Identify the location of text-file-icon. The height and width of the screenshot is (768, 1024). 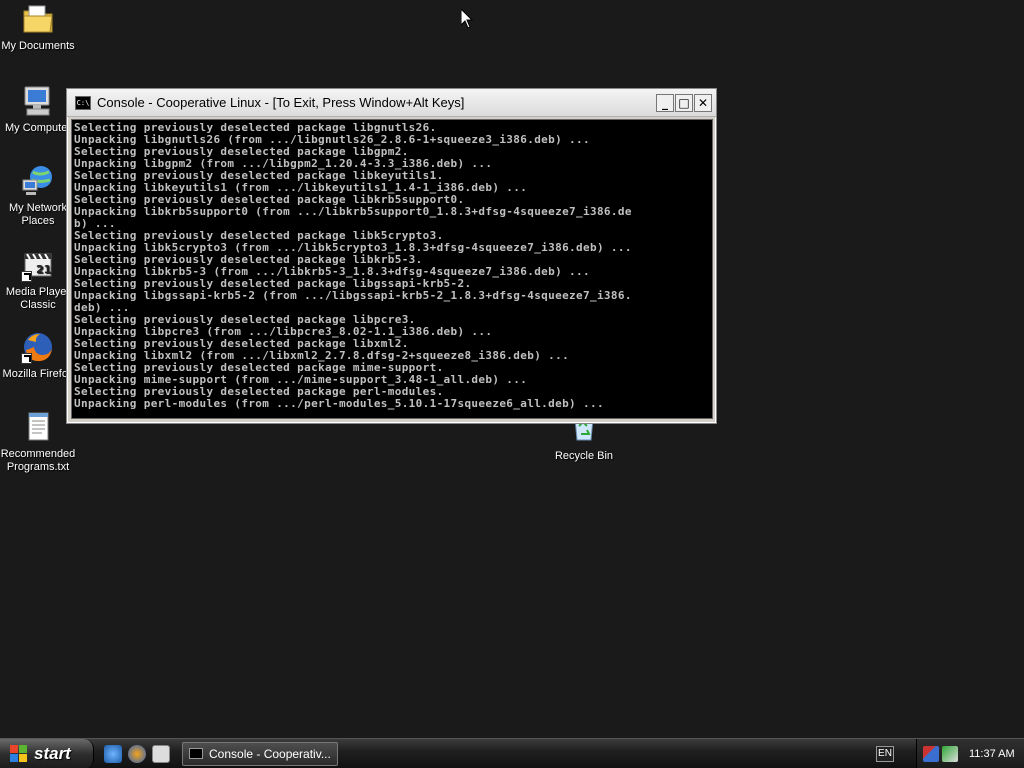
(38, 427).